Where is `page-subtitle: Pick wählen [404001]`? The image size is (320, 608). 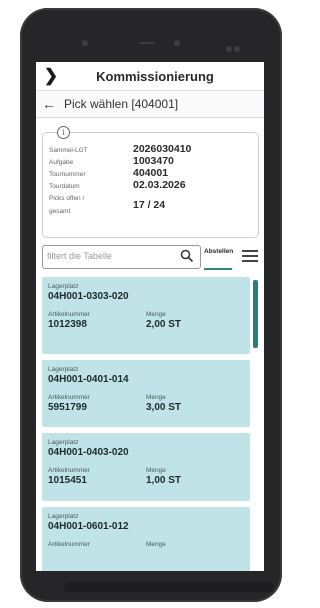
page-subtitle: Pick wählen [404001] is located at coordinates (121, 104).